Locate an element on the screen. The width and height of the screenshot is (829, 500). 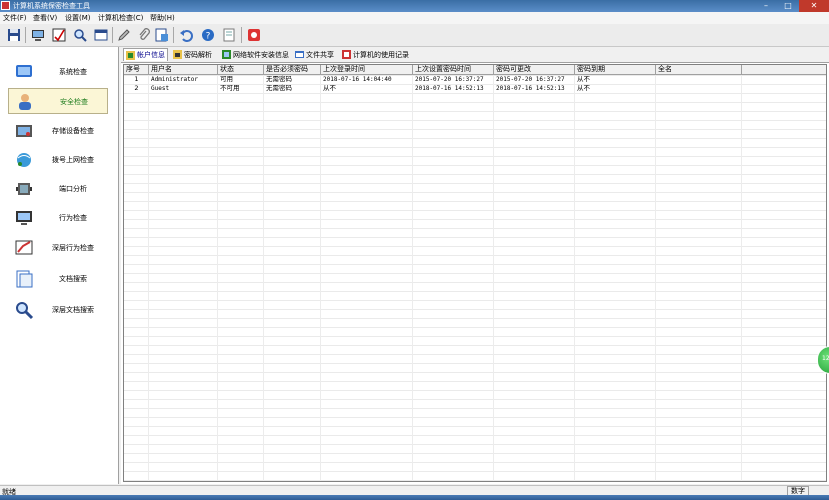
sidebar-item-port-analysis: 端口分析 is located at coordinates (58, 189).